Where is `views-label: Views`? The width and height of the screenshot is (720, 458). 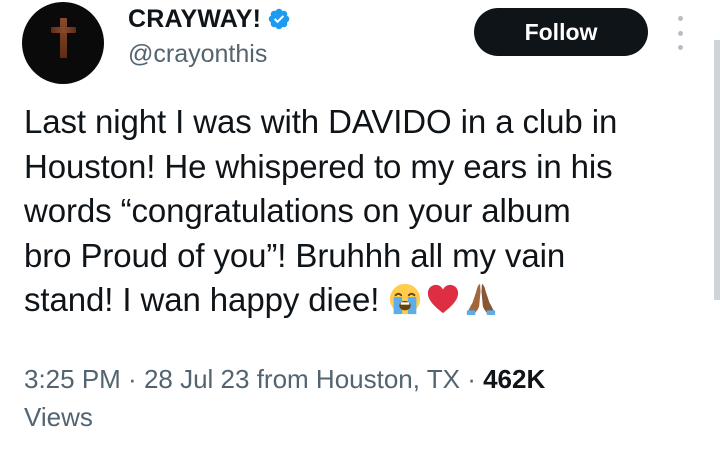 views-label: Views is located at coordinates (58, 417).